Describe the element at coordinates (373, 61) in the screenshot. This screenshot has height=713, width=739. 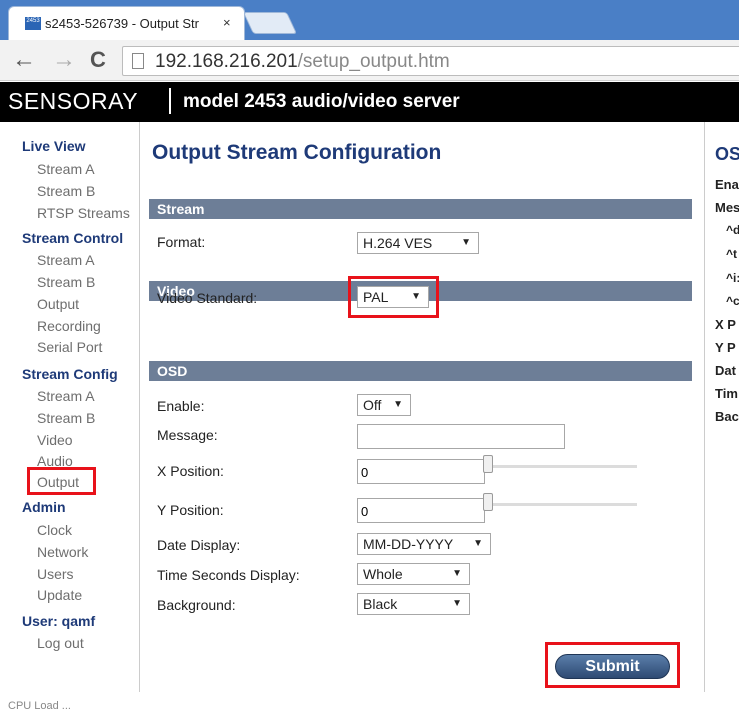
I see `url-path: /setup_output.htm` at that location.